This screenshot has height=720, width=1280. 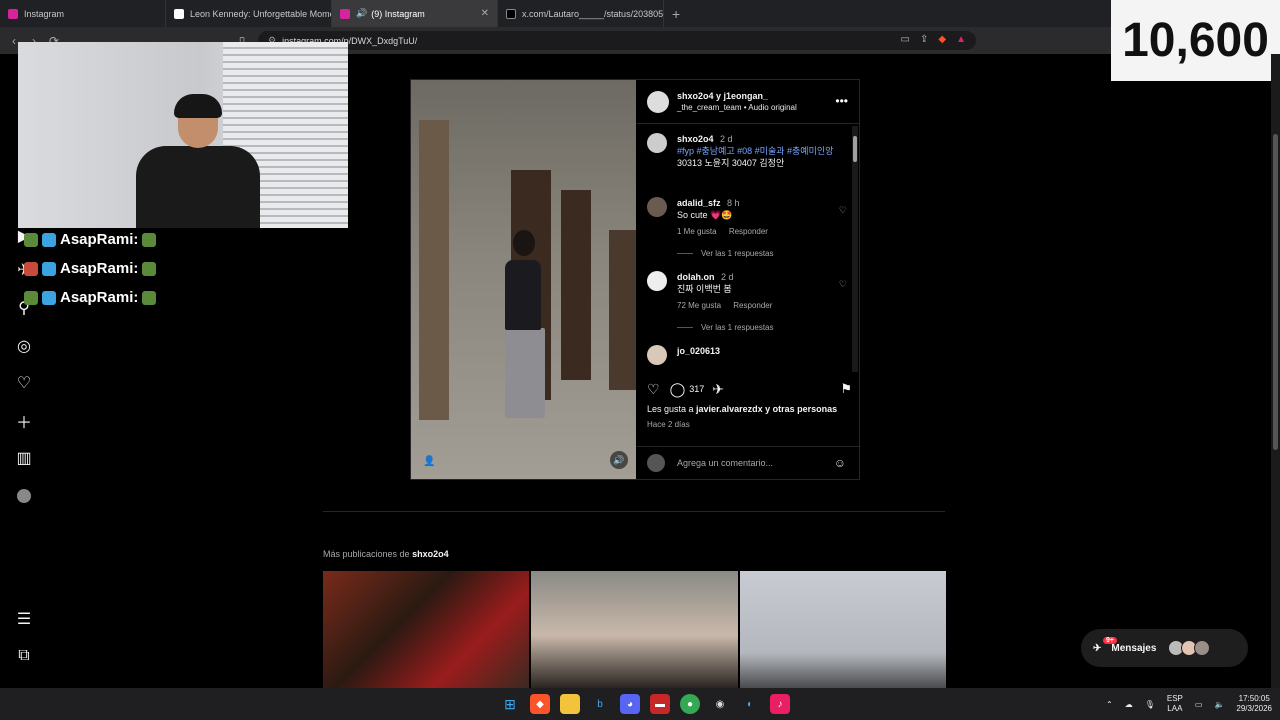 I want to click on microphone-icon: 🎙, so click(x=1150, y=704).